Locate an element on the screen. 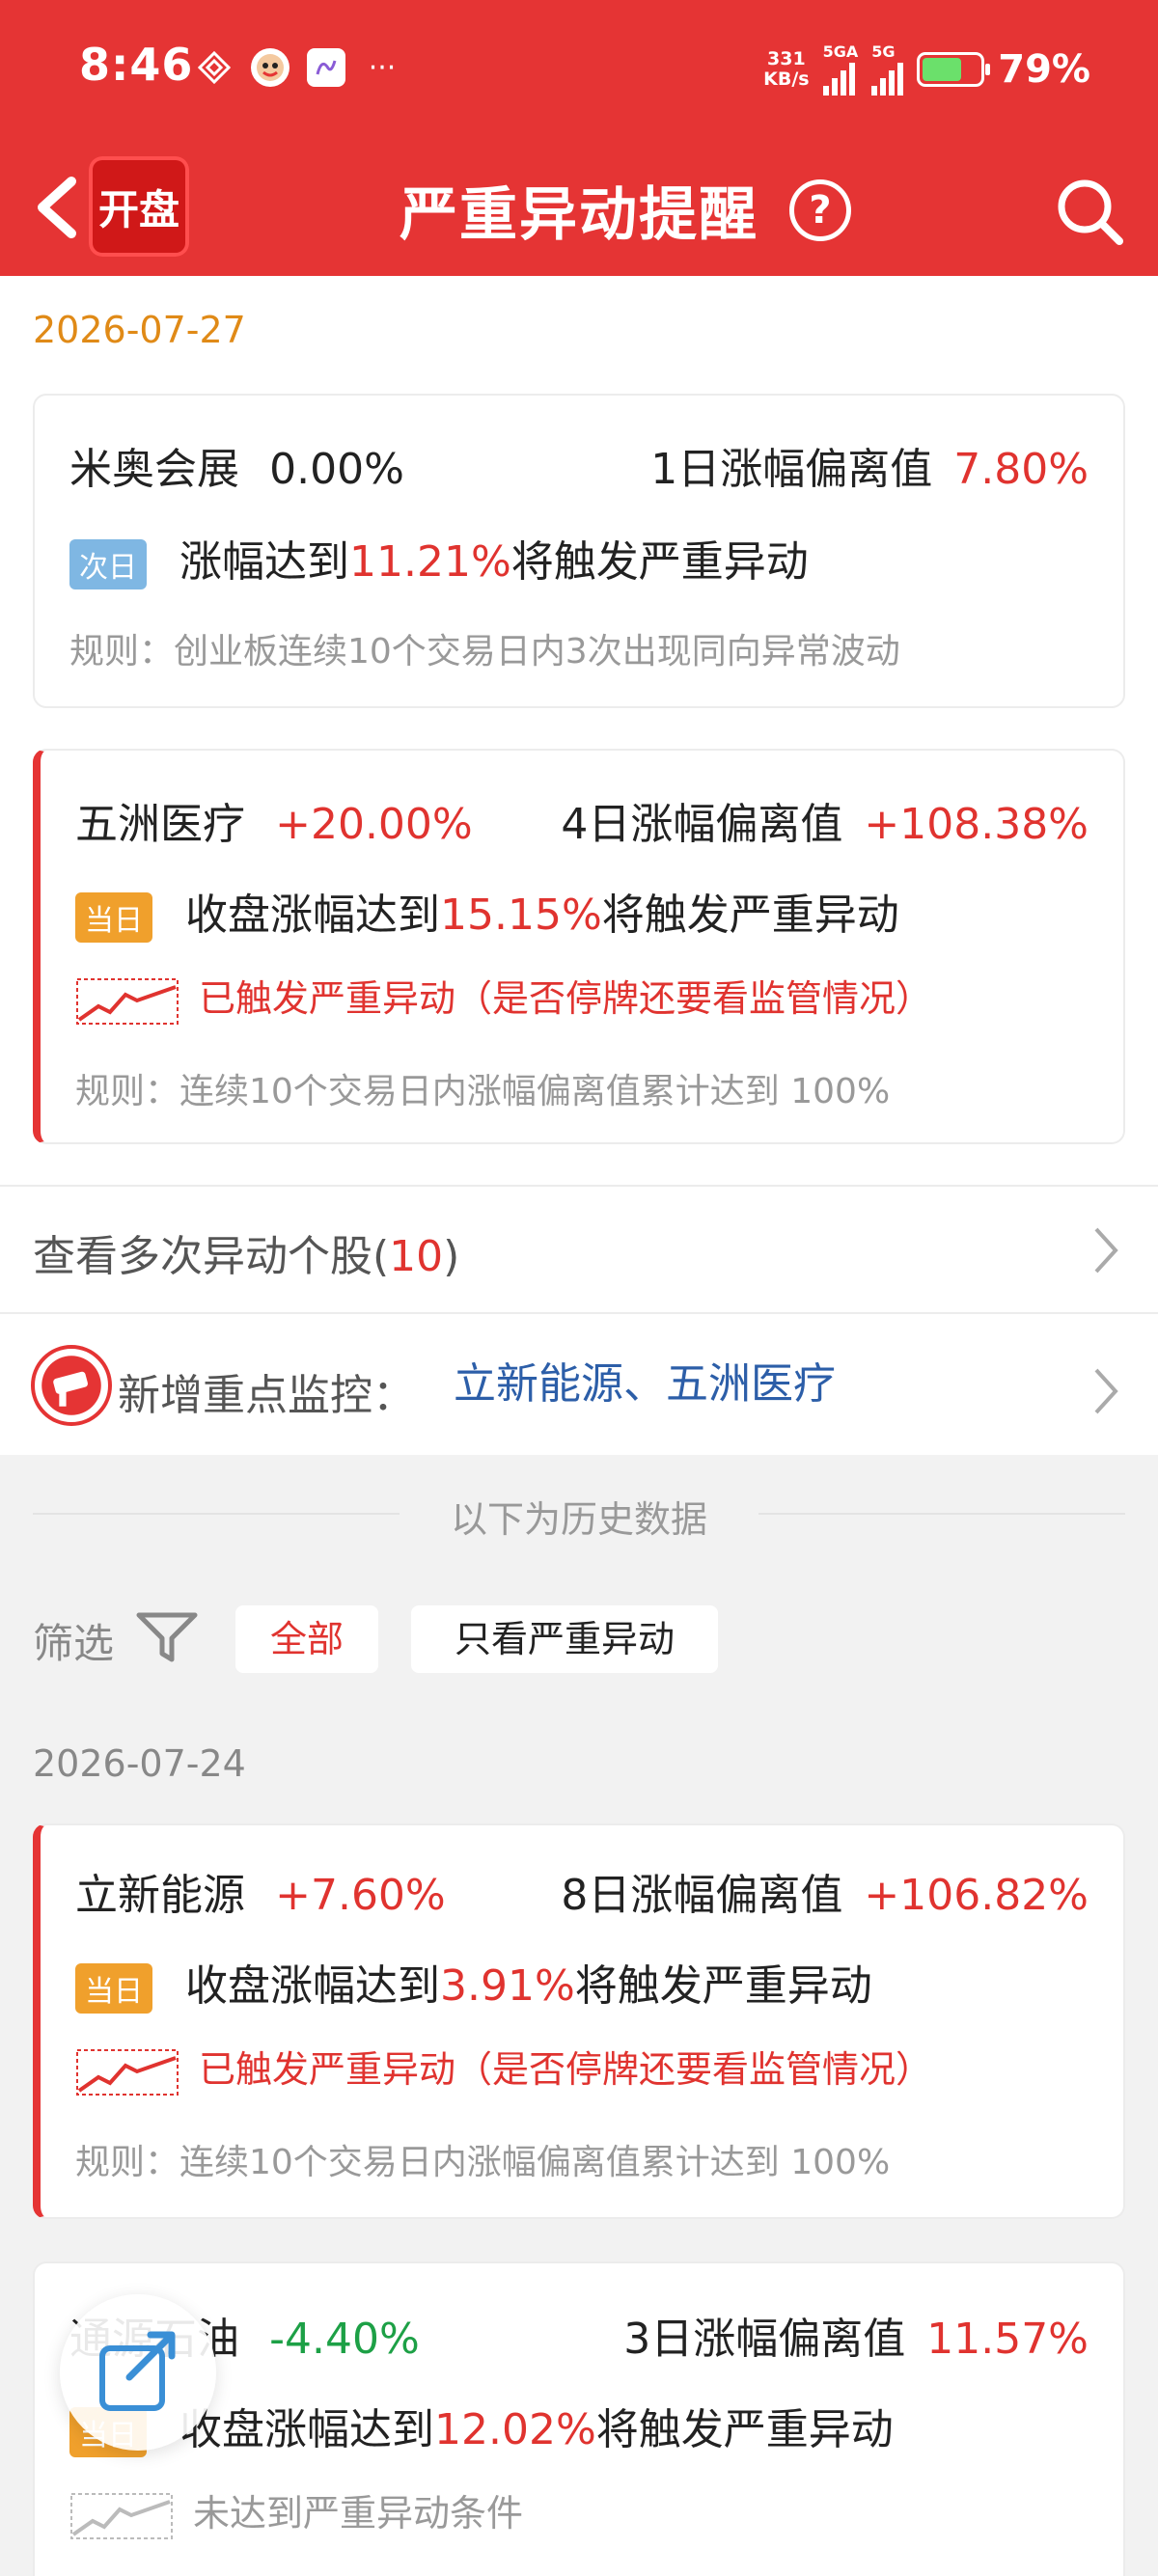 This screenshot has height=2576, width=1158. key-monitor-row: 新增重点监控： 立新能源、五洲医疗 is located at coordinates (579, 1384).